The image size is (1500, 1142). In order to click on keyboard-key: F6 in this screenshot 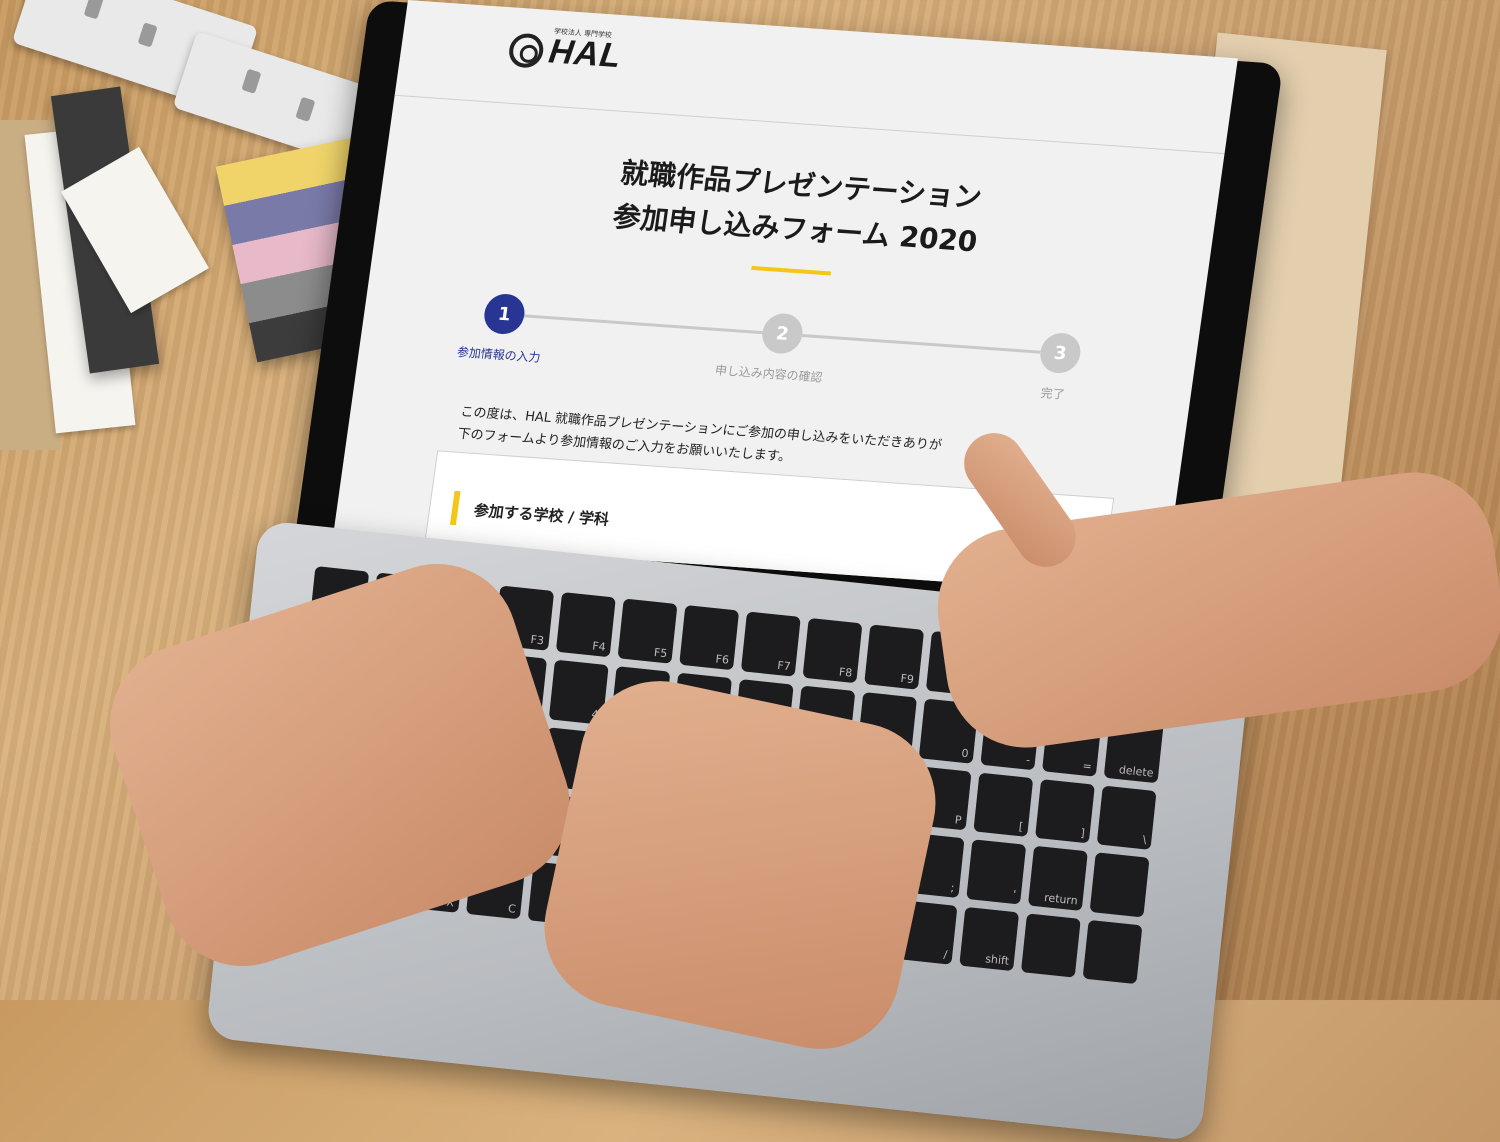, I will do `click(709, 637)`.